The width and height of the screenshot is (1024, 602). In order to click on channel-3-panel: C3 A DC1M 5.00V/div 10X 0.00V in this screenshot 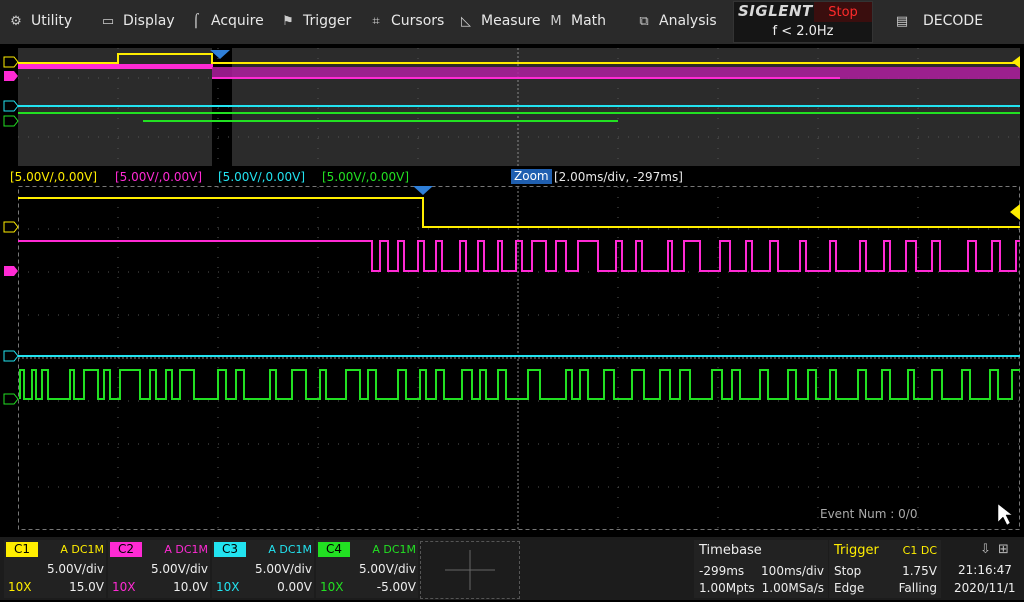, I will do `click(263, 569)`.